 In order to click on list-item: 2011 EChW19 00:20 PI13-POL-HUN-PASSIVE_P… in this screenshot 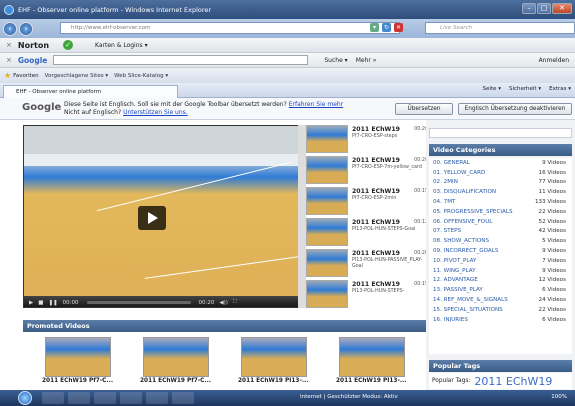, I will do `click(370, 264)`.